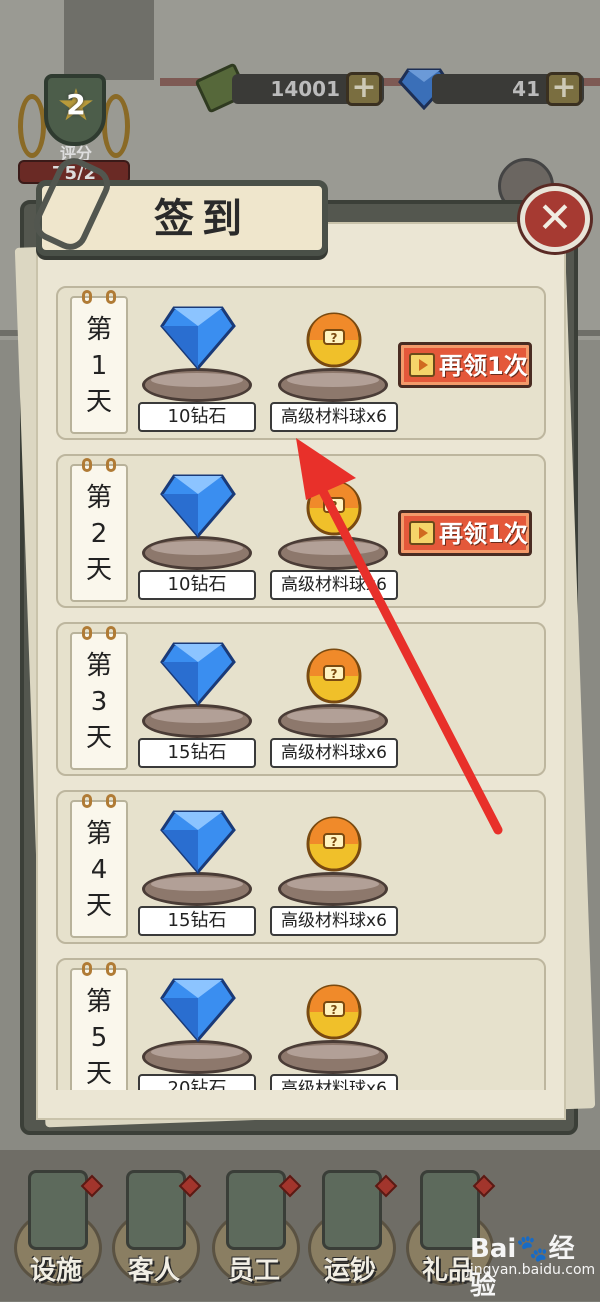  Describe the element at coordinates (99, 1038) in the screenshot. I see `day-number: 5` at that location.